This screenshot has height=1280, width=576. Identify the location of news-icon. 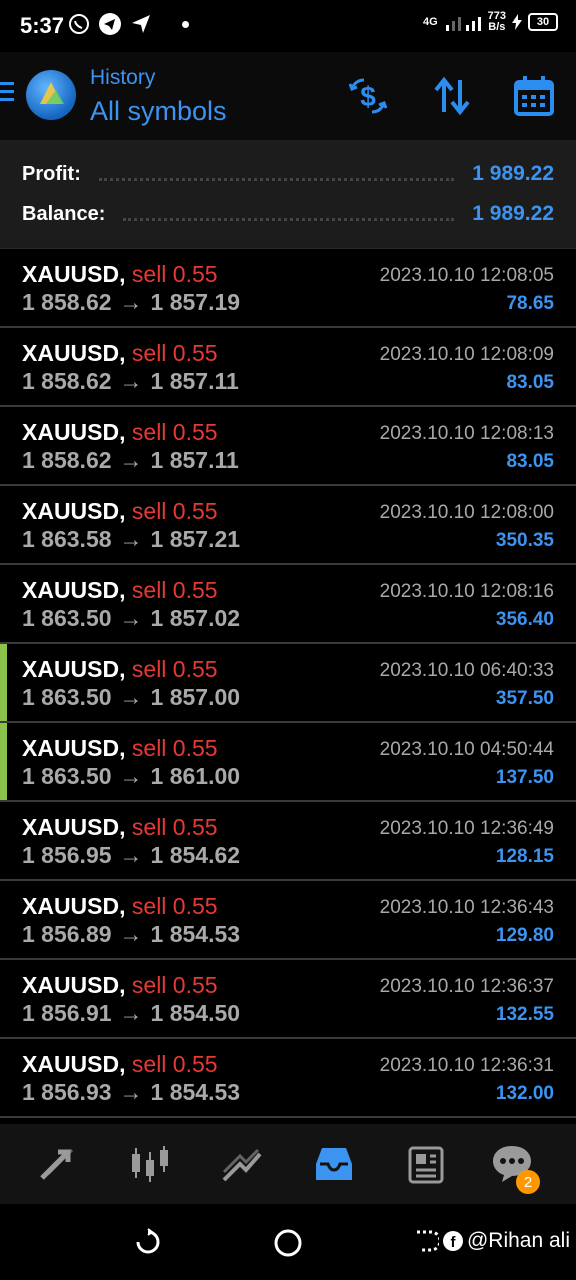
(426, 1164).